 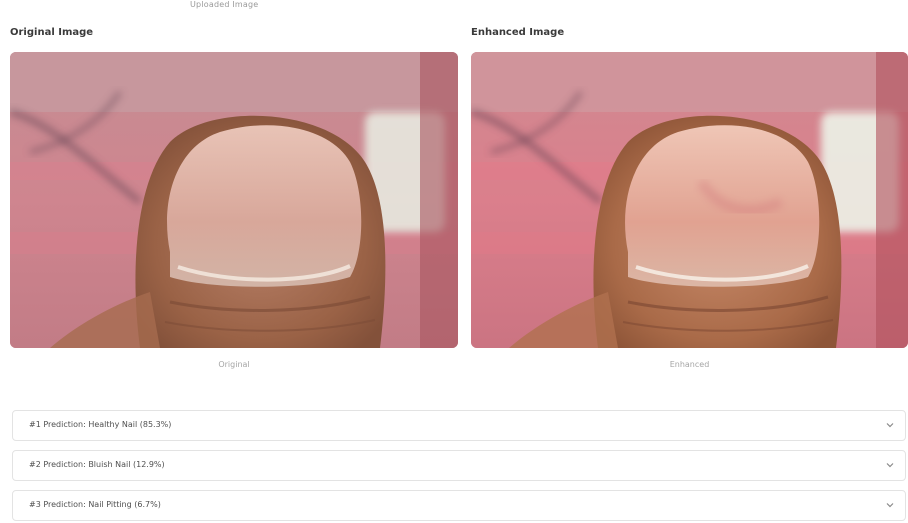 I want to click on prediction-1-expander: #1 Prediction: Healthy Nail (85.3%), so click(x=459, y=425).